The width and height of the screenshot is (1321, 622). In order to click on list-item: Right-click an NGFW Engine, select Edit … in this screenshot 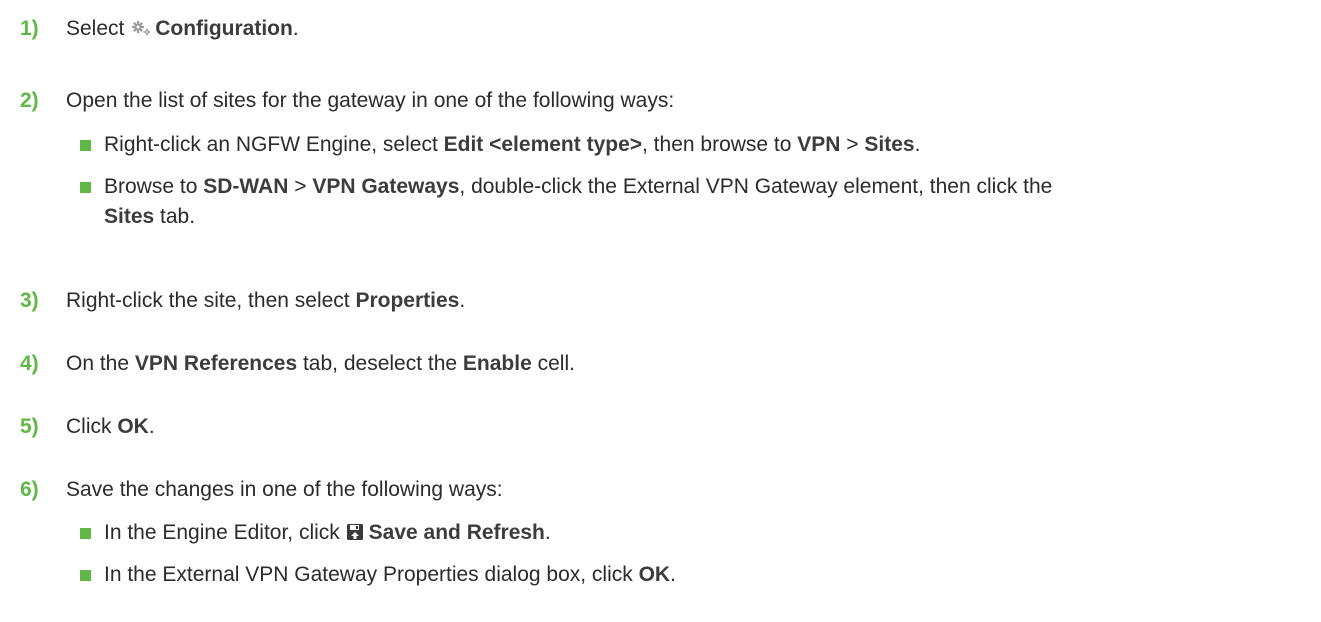, I will do `click(660, 145)`.